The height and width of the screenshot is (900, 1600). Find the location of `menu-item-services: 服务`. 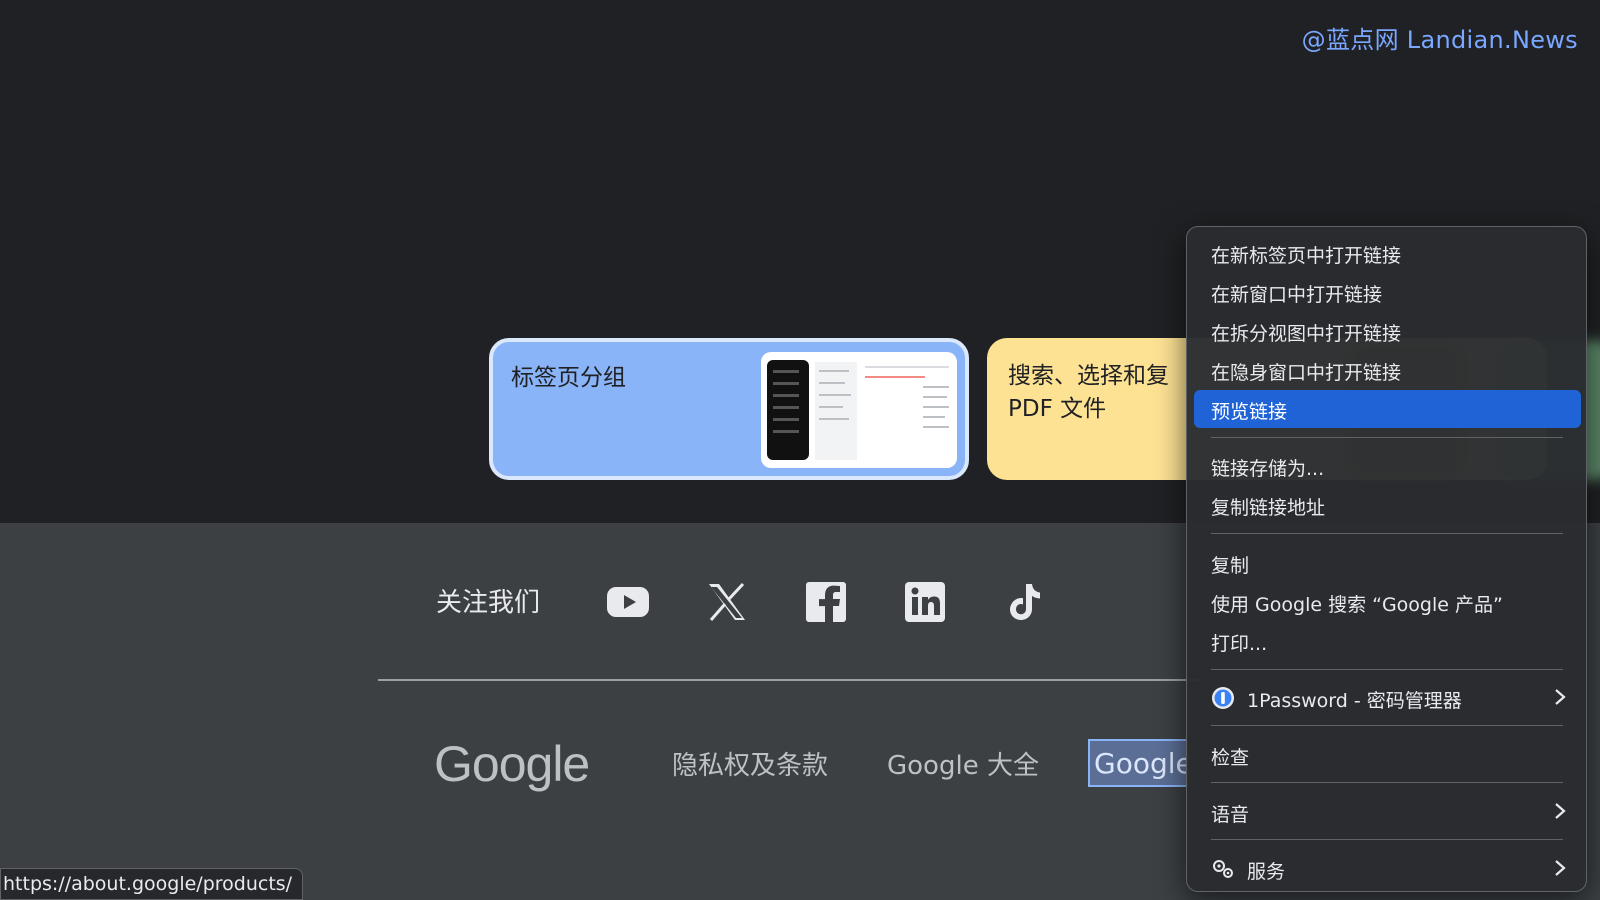

menu-item-services: 服务 is located at coordinates (1387, 869).